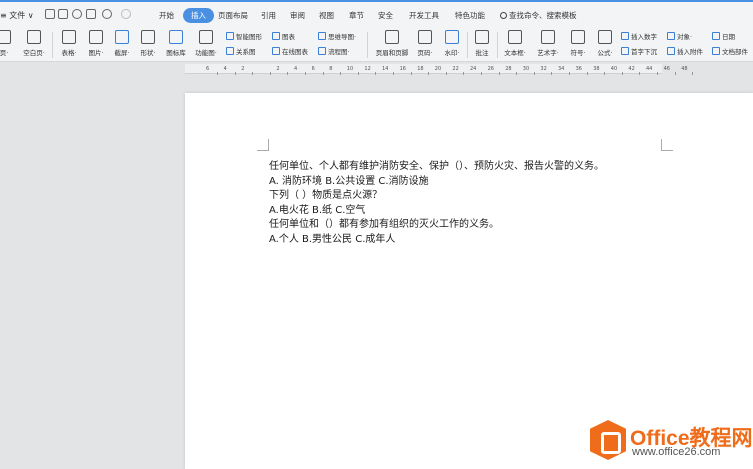  I want to click on attachment-button: 插入附件, so click(685, 51).